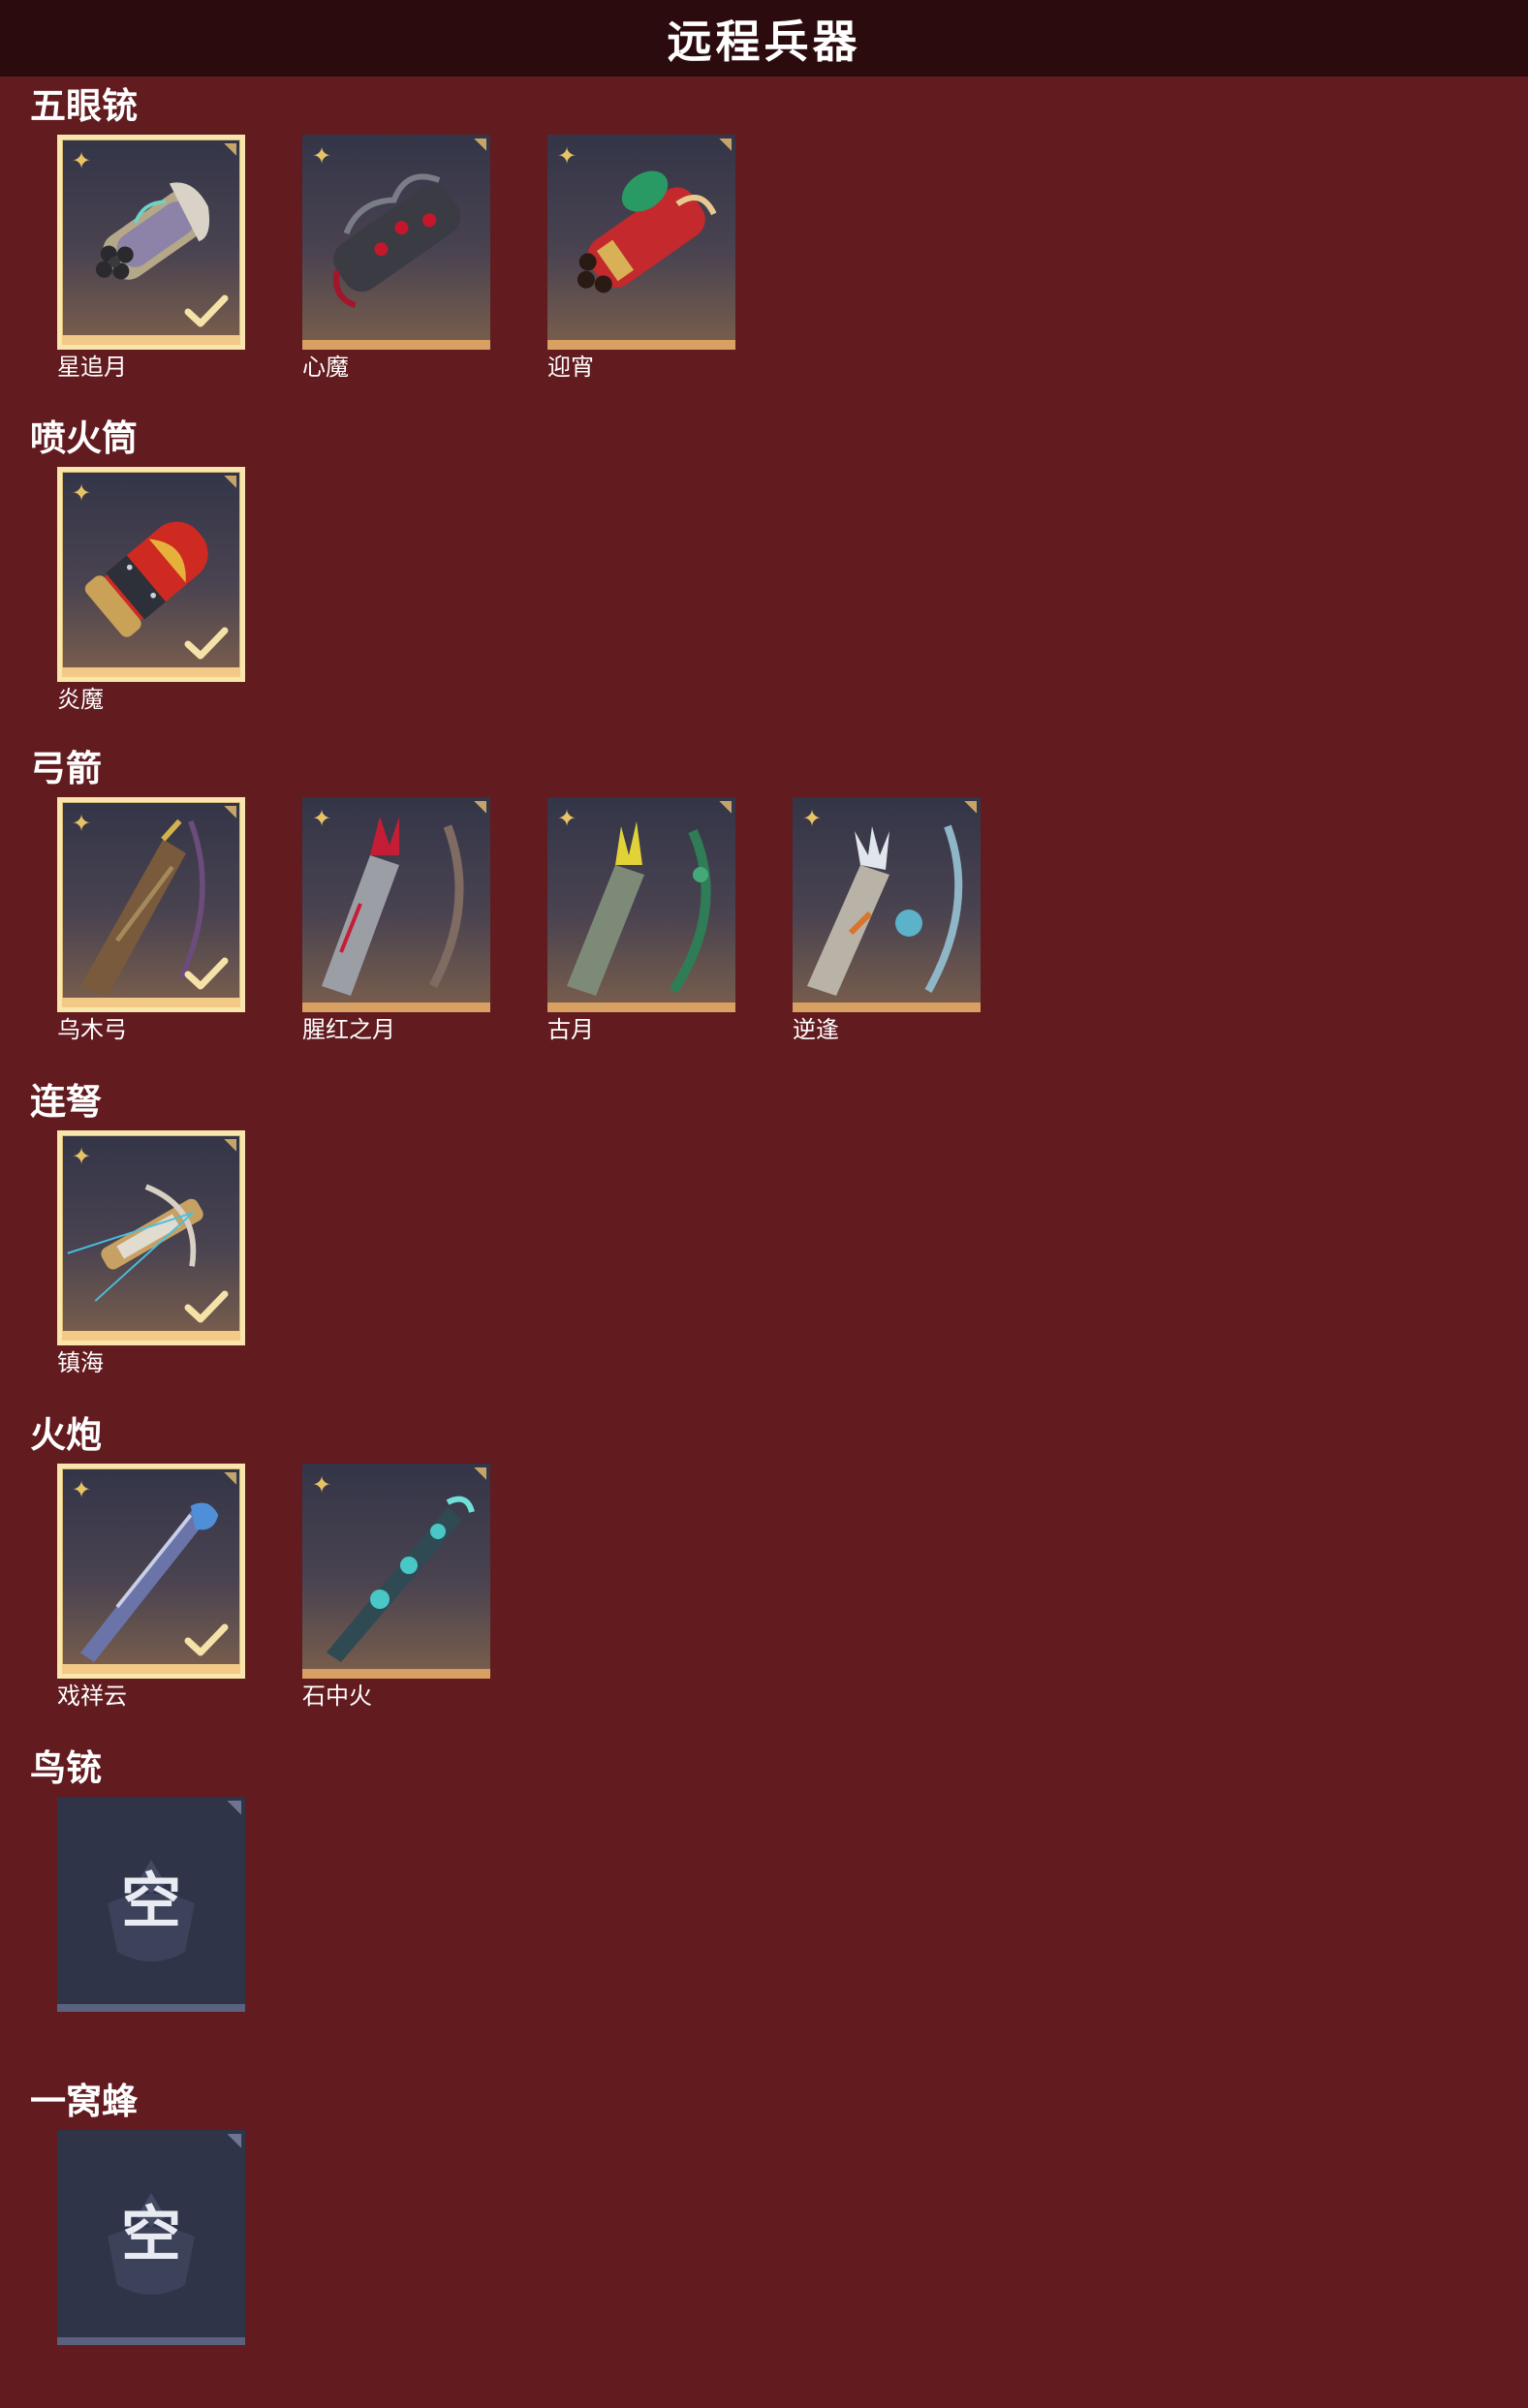 This screenshot has height=2408, width=1528. I want to click on weapon-name: 腥红之月, so click(348, 1029).